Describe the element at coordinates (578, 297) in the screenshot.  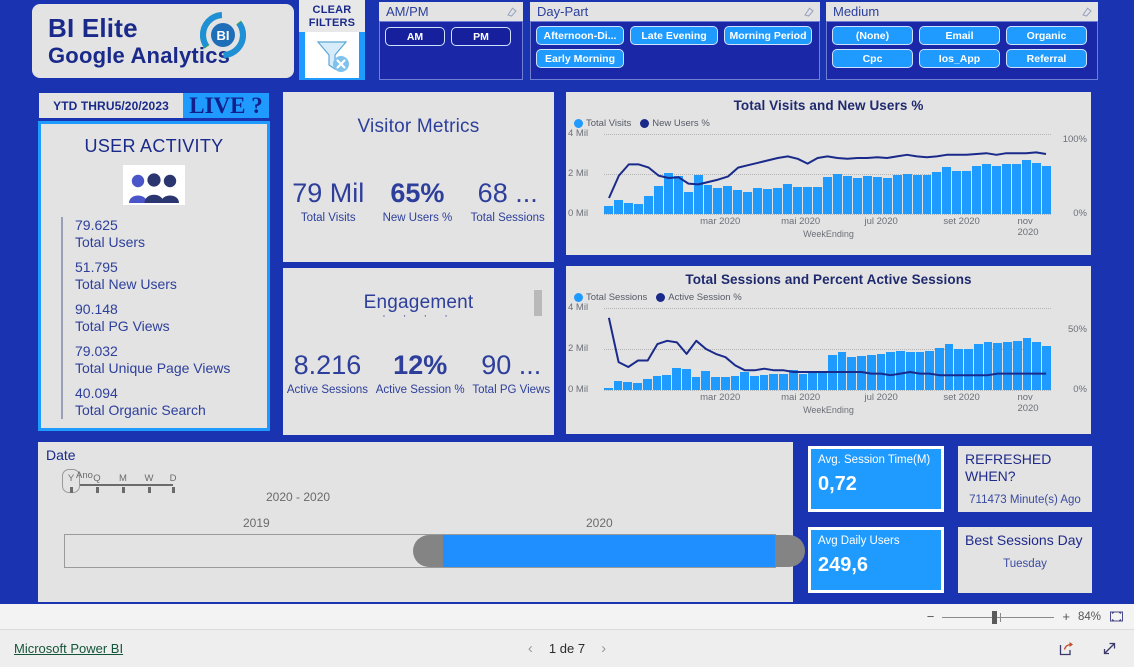
I see `legend-dot-icon` at that location.